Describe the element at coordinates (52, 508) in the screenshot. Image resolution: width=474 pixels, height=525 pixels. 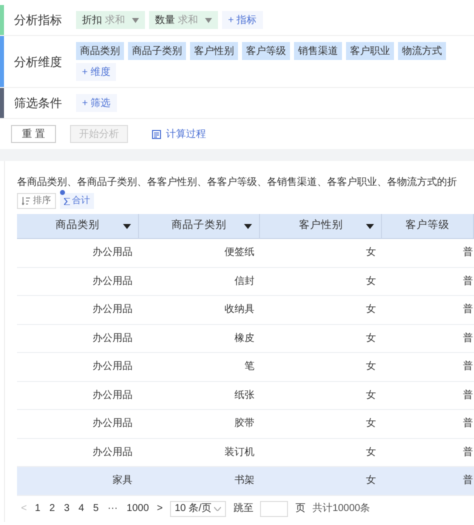
I see `page-number: 2` at that location.